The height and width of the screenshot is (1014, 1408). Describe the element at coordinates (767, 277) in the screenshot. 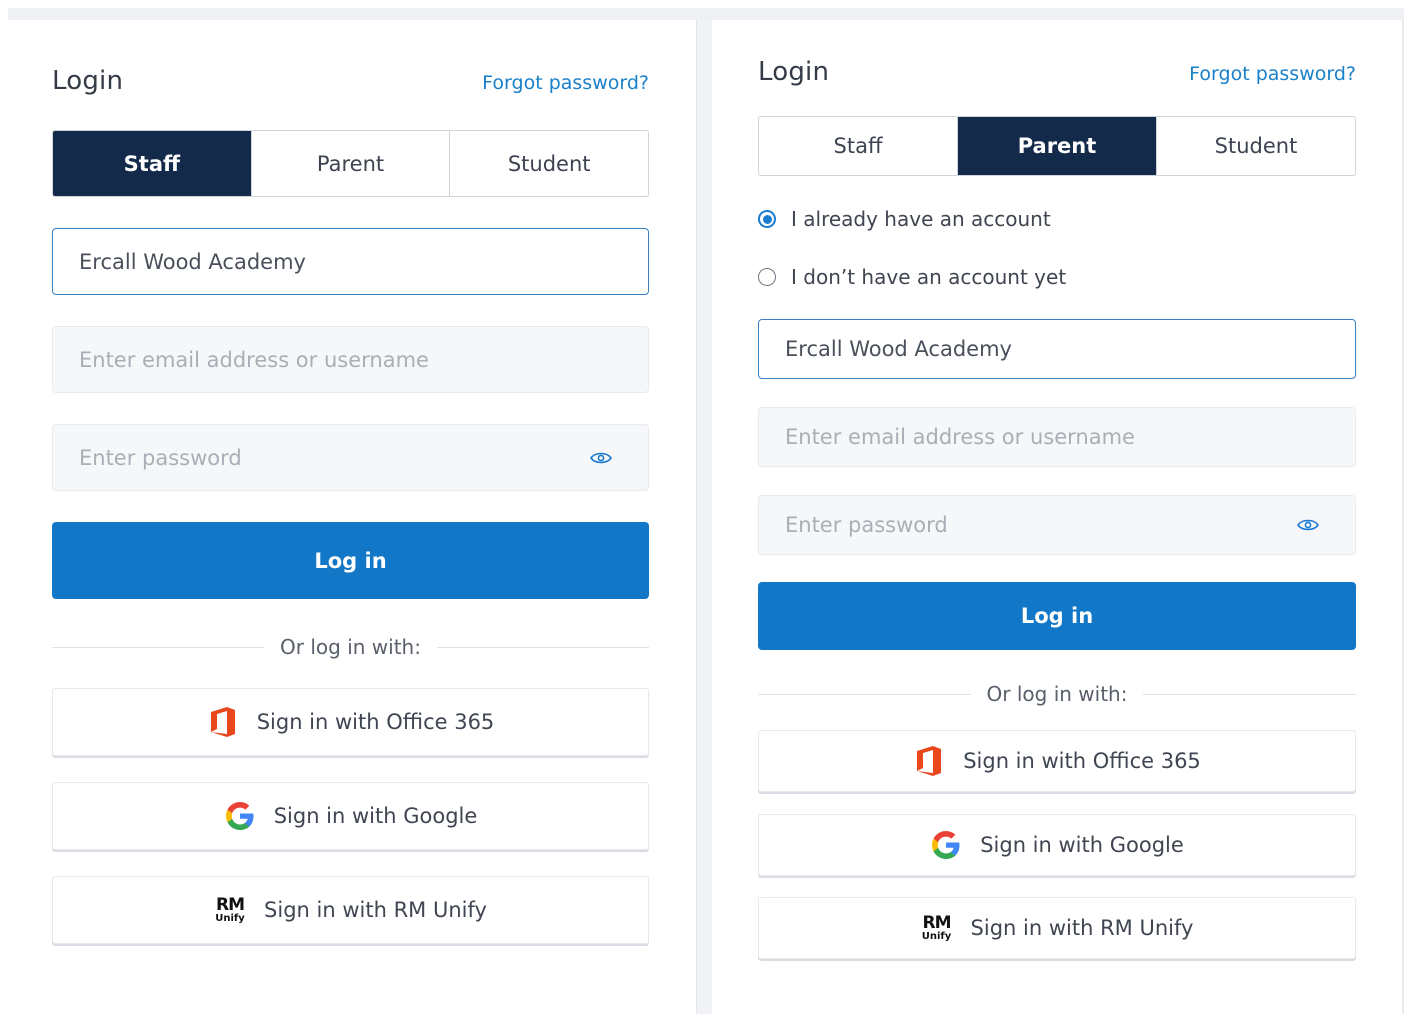

I see `radio-button` at that location.